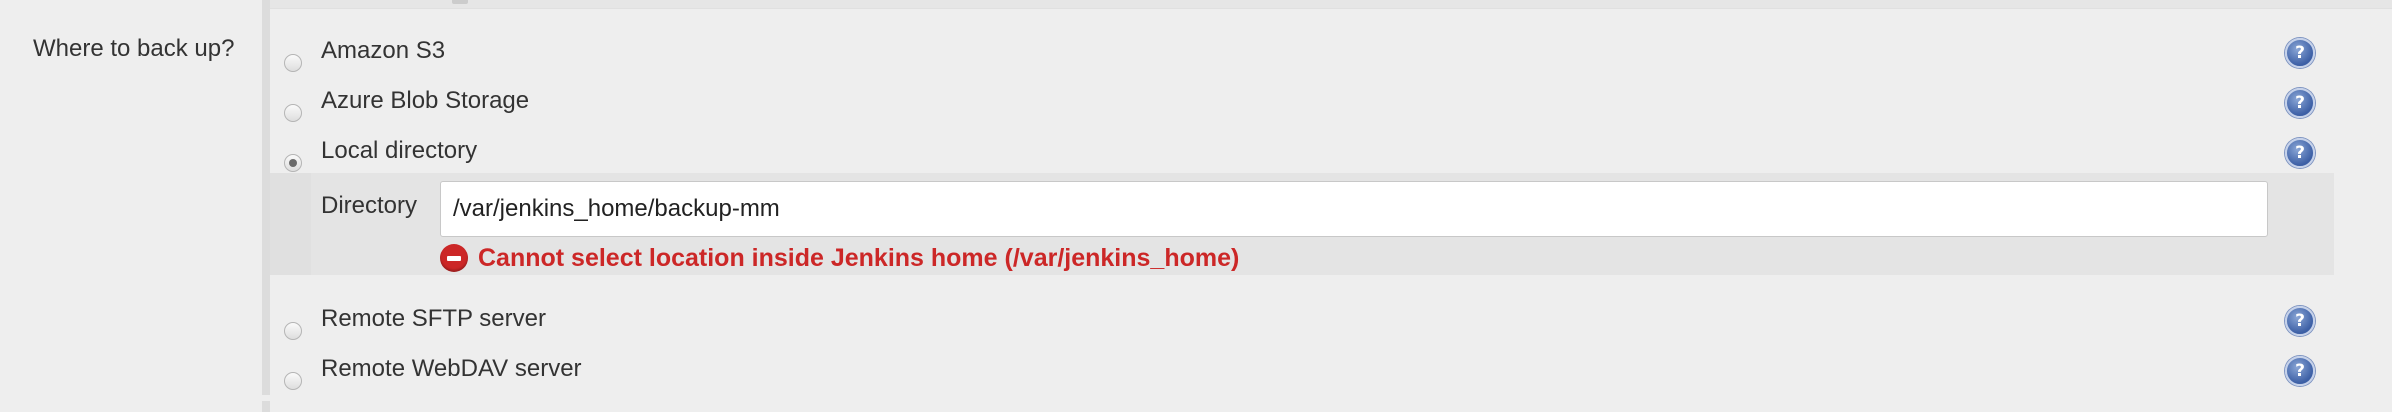 This screenshot has height=412, width=2392. What do you see at coordinates (369, 205) in the screenshot?
I see `directory-label: Directory` at bounding box center [369, 205].